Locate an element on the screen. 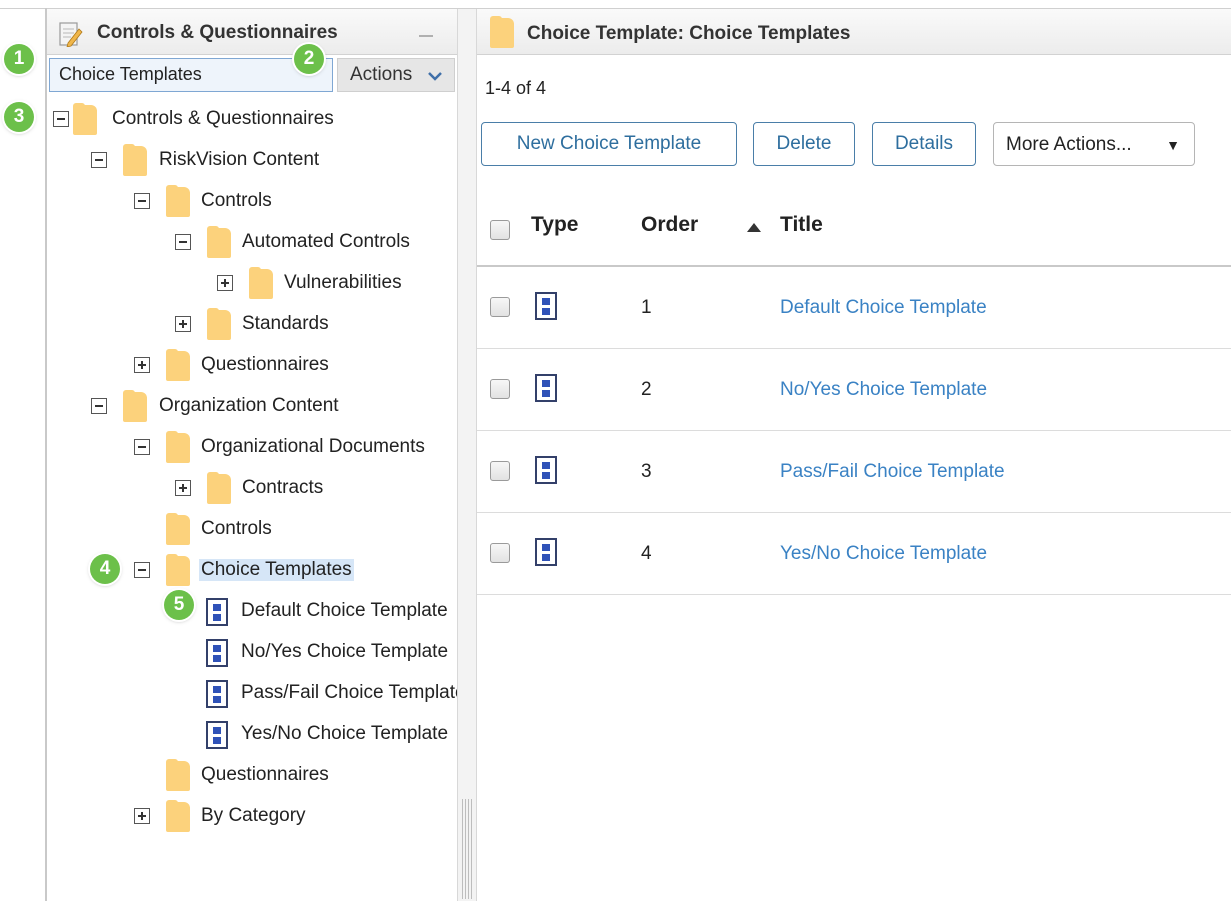 Image resolution: width=1231 pixels, height=901 pixels. tree-node-yesno-choice-template: Yes/No Choice Template is located at coordinates (331, 735).